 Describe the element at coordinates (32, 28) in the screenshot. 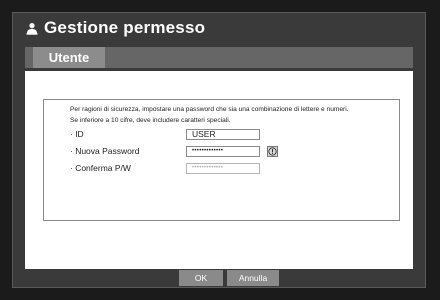

I see `user-icon` at that location.